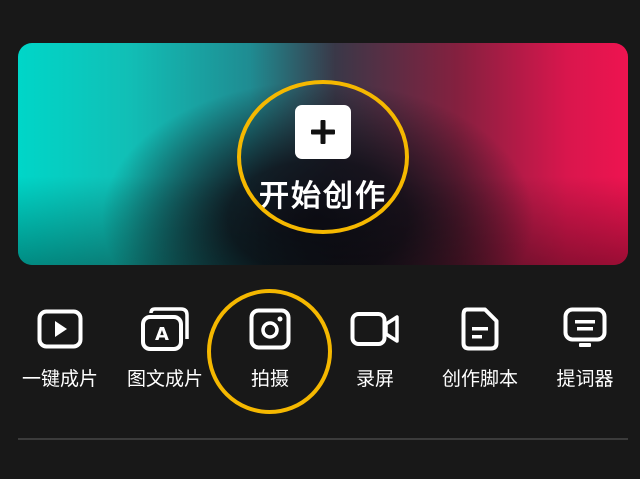  I want to click on tool-label: 录屏, so click(374, 379).